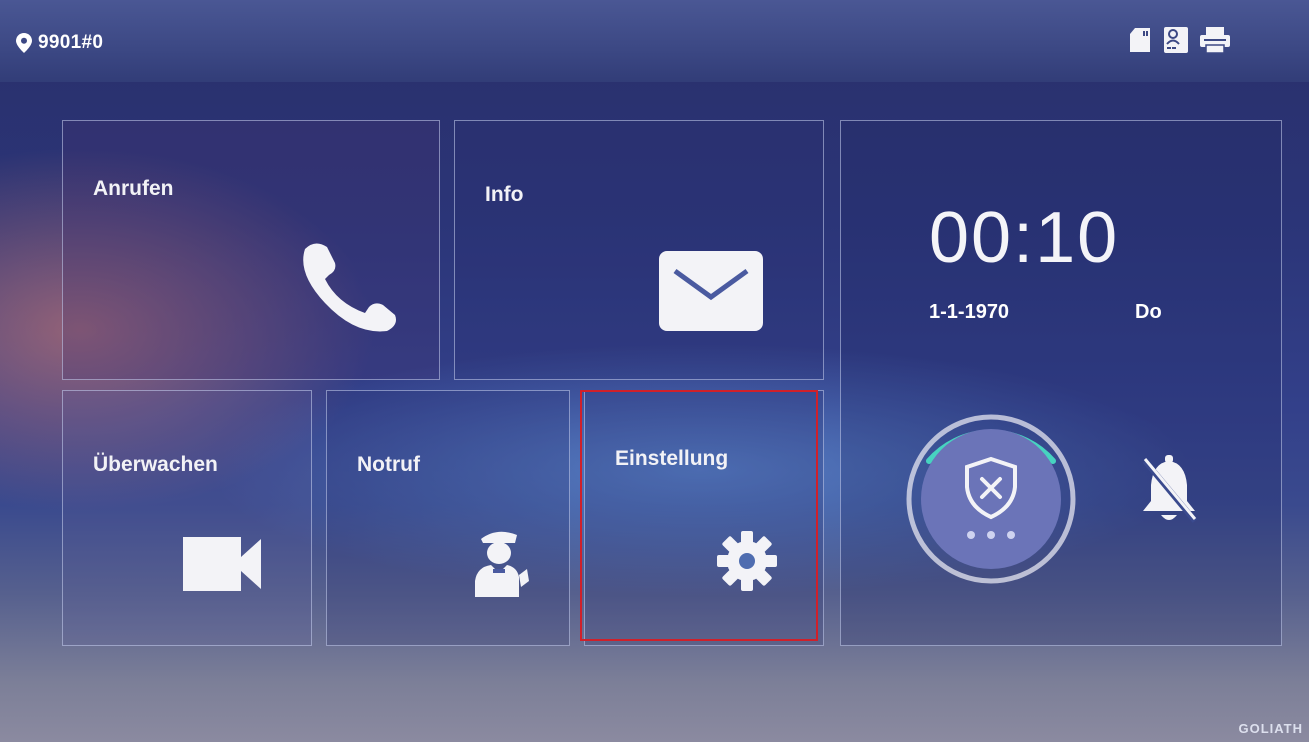 This screenshot has height=742, width=1309. Describe the element at coordinates (969, 312) in the screenshot. I see `clock-date: 1-1-1970` at that location.